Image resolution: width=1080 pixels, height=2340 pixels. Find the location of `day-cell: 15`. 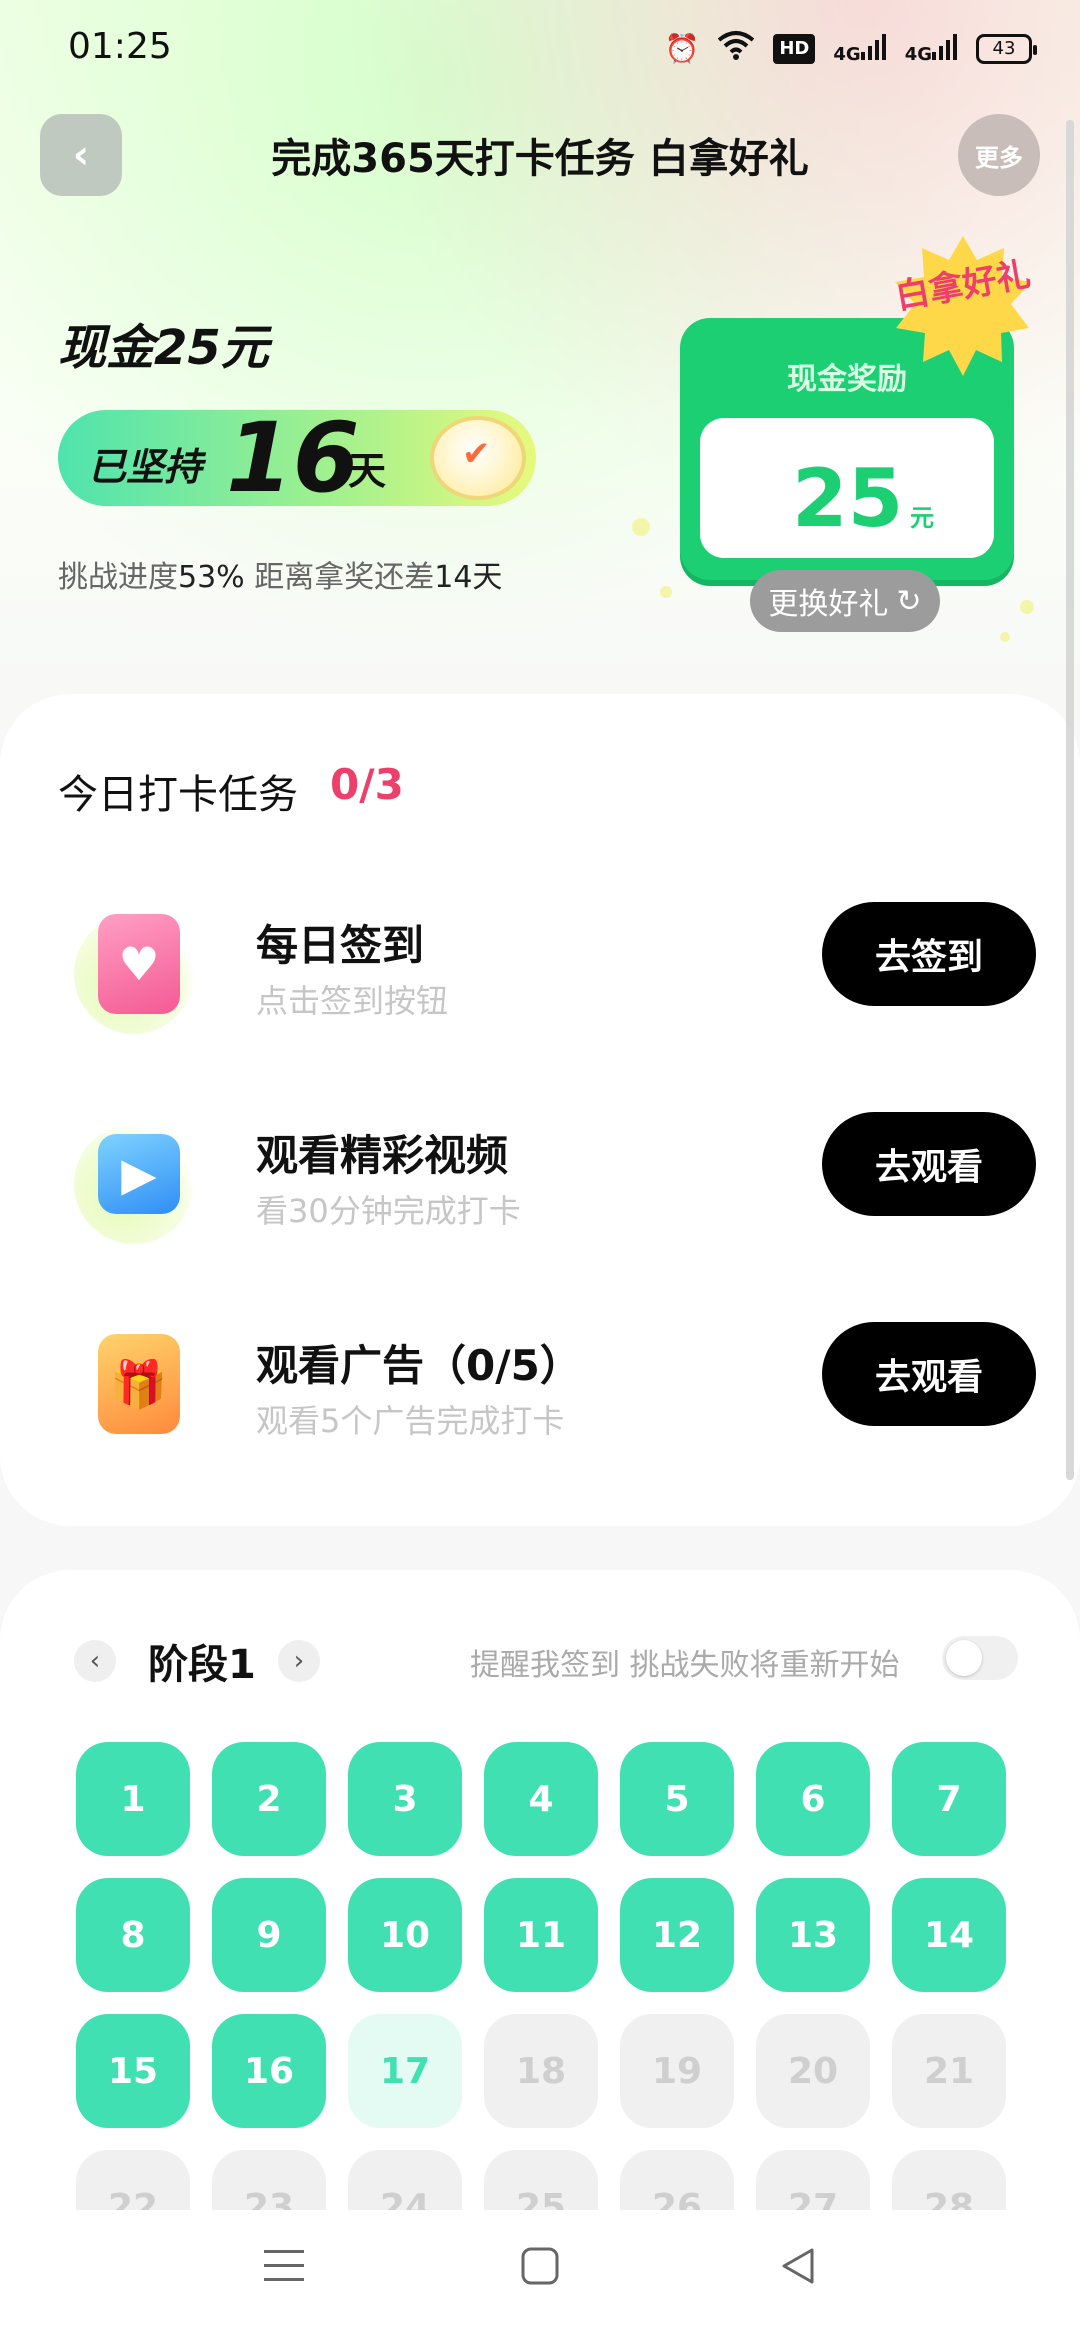

day-cell: 15 is located at coordinates (133, 2071).